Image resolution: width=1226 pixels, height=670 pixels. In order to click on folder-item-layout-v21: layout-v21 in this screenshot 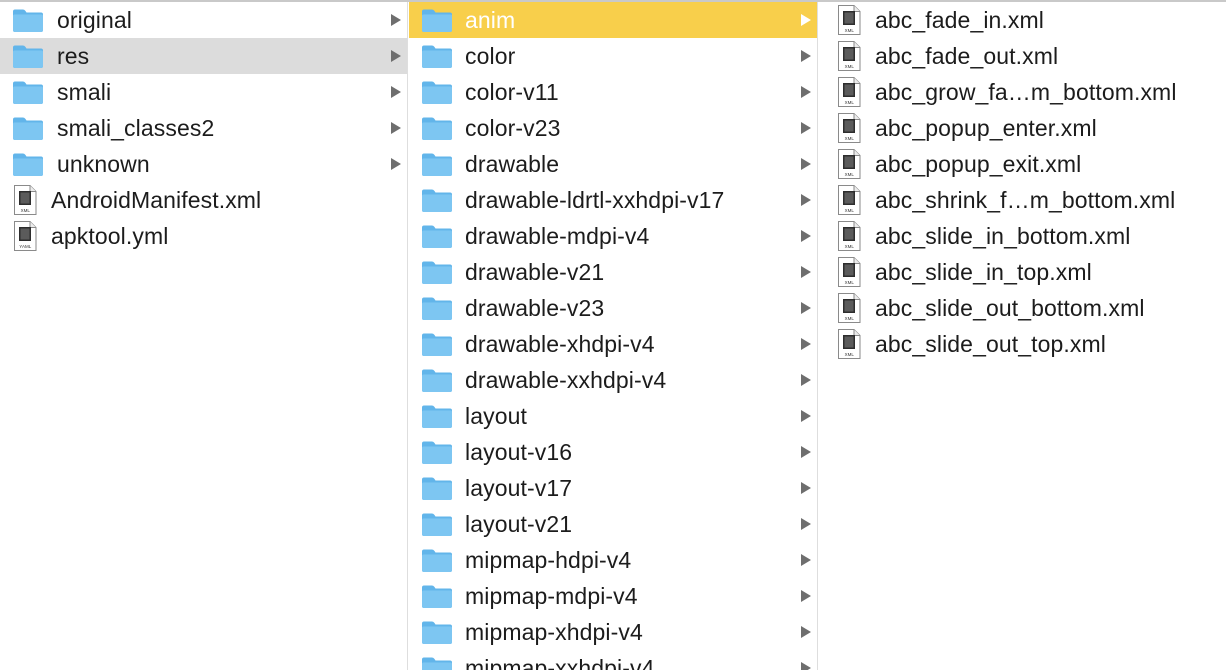, I will do `click(613, 524)`.